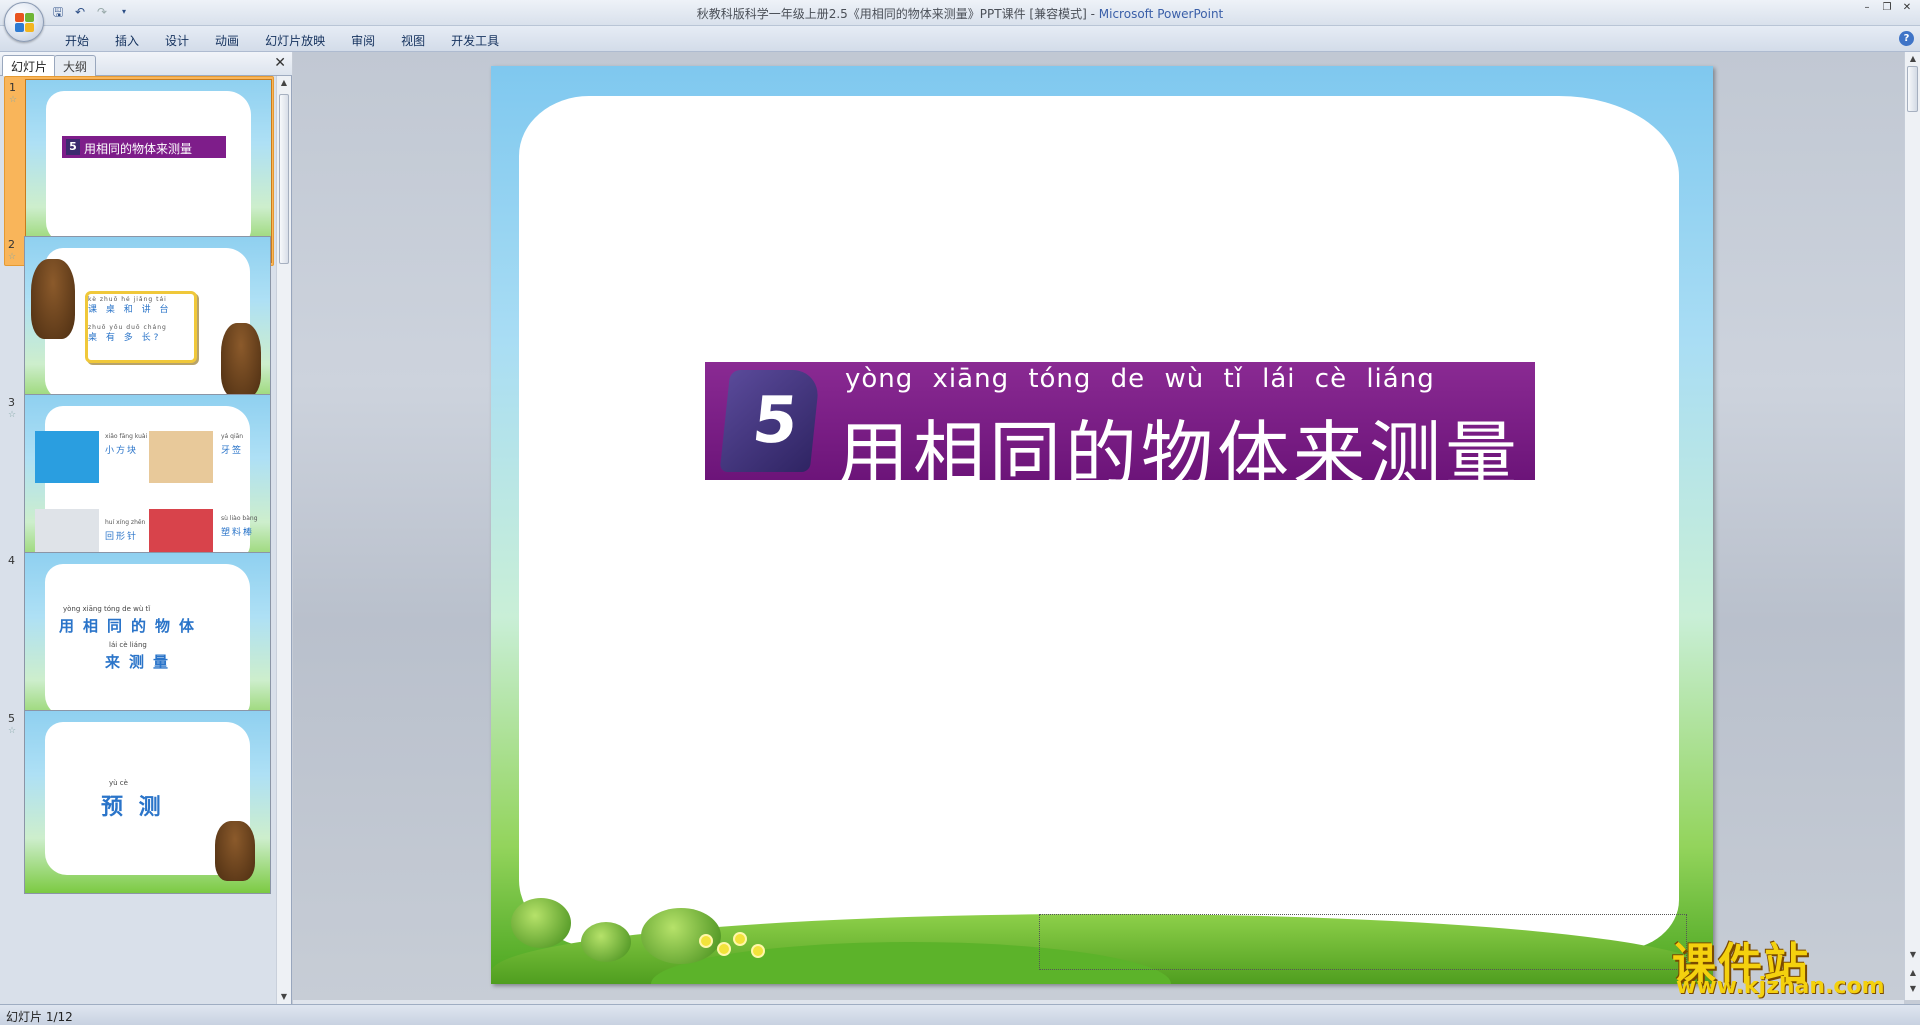 Image resolution: width=1920 pixels, height=1025 pixels. What do you see at coordinates (232, 436) in the screenshot?
I see `item-pinyin: yá qiān` at bounding box center [232, 436].